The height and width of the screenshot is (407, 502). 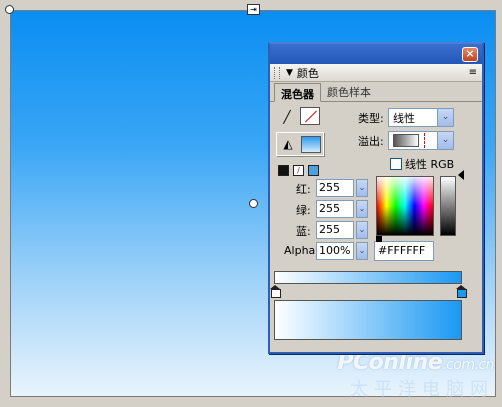 What do you see at coordinates (283, 170) in the screenshot?
I see `black-white-icon` at bounding box center [283, 170].